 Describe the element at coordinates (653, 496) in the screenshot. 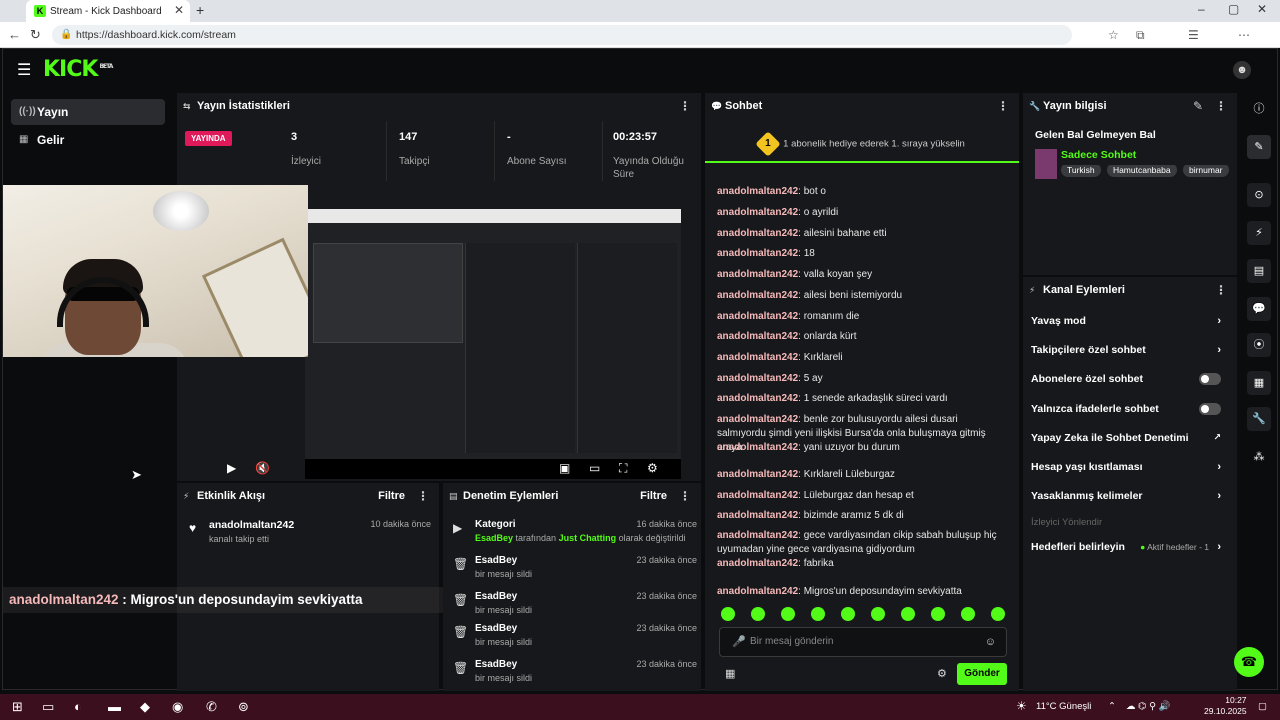

I see `mod-filter-button: Filtre` at that location.